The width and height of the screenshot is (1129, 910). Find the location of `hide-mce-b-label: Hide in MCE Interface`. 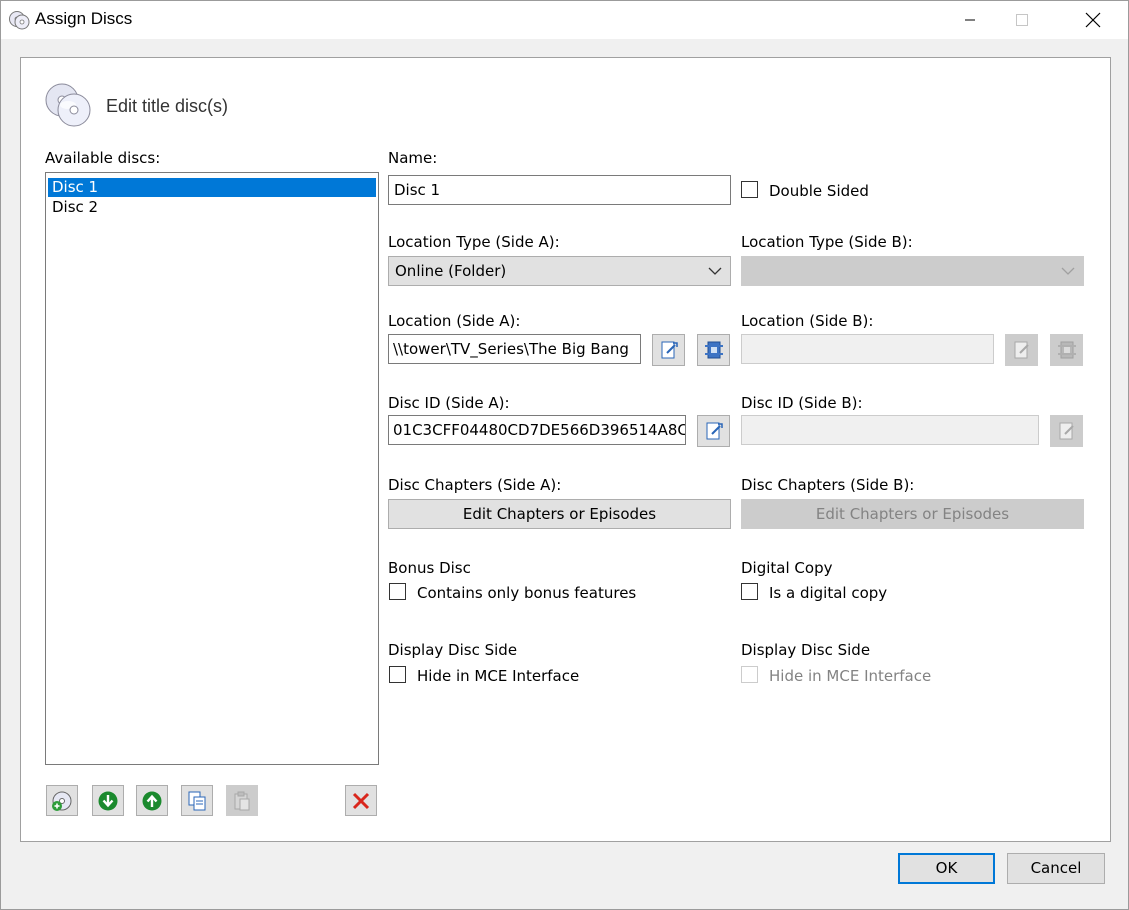

hide-mce-b-label: Hide in MCE Interface is located at coordinates (850, 676).